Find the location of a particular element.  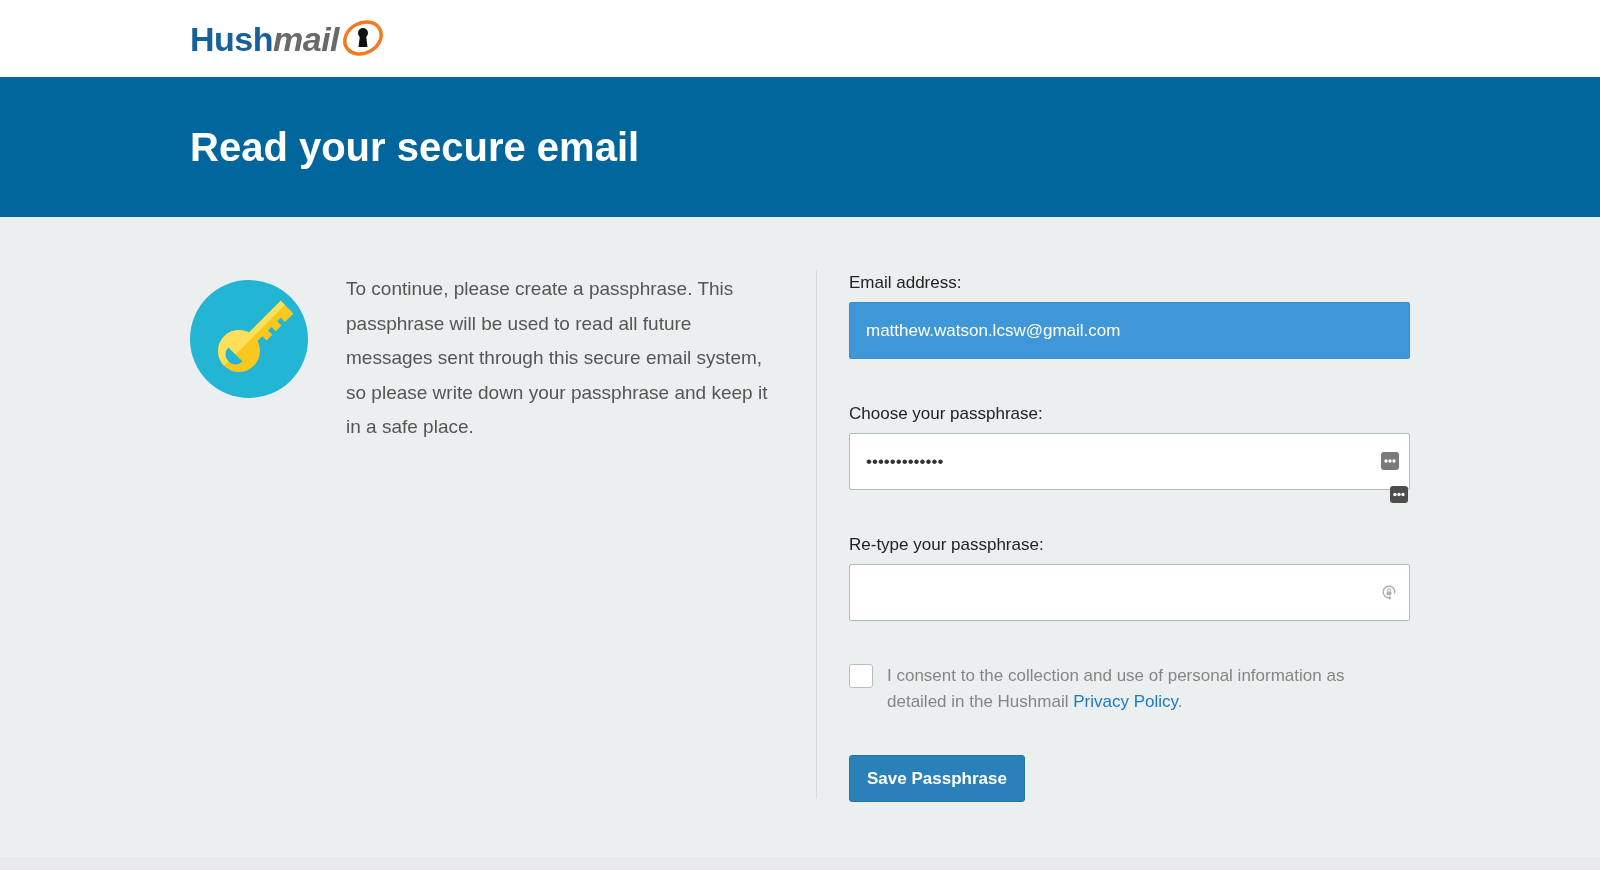

email-field: matthew.watson.lcsw@gmail.com is located at coordinates (1129, 330).